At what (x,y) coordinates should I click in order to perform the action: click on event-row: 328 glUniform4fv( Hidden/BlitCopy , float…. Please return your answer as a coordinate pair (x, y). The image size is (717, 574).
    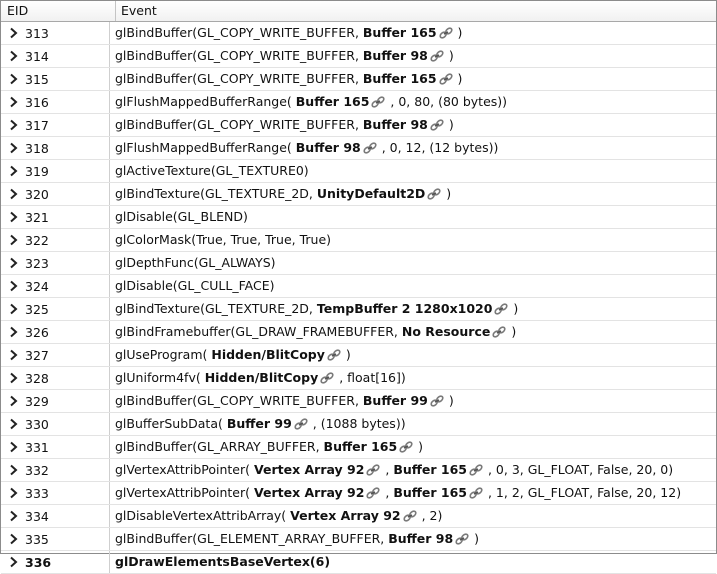
    Looking at the image, I should click on (358, 378).